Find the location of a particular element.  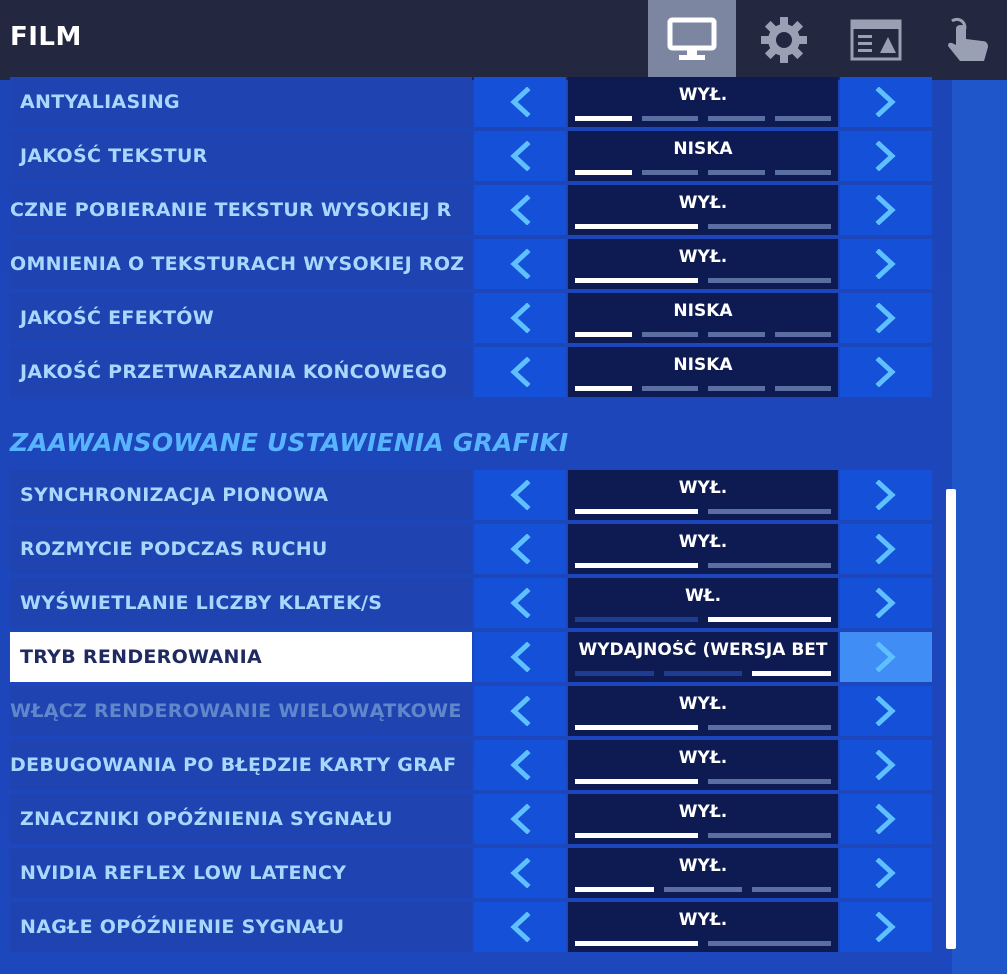

tab-hud is located at coordinates (876, 40).